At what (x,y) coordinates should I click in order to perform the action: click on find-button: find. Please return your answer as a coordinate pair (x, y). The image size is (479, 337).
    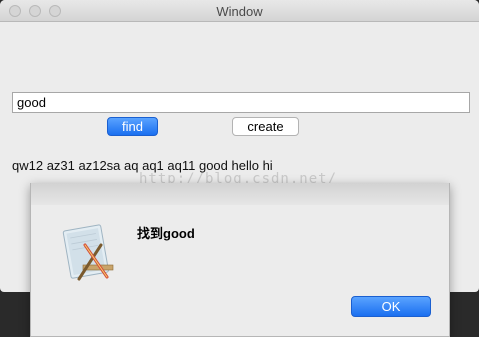
    Looking at the image, I should click on (132, 126).